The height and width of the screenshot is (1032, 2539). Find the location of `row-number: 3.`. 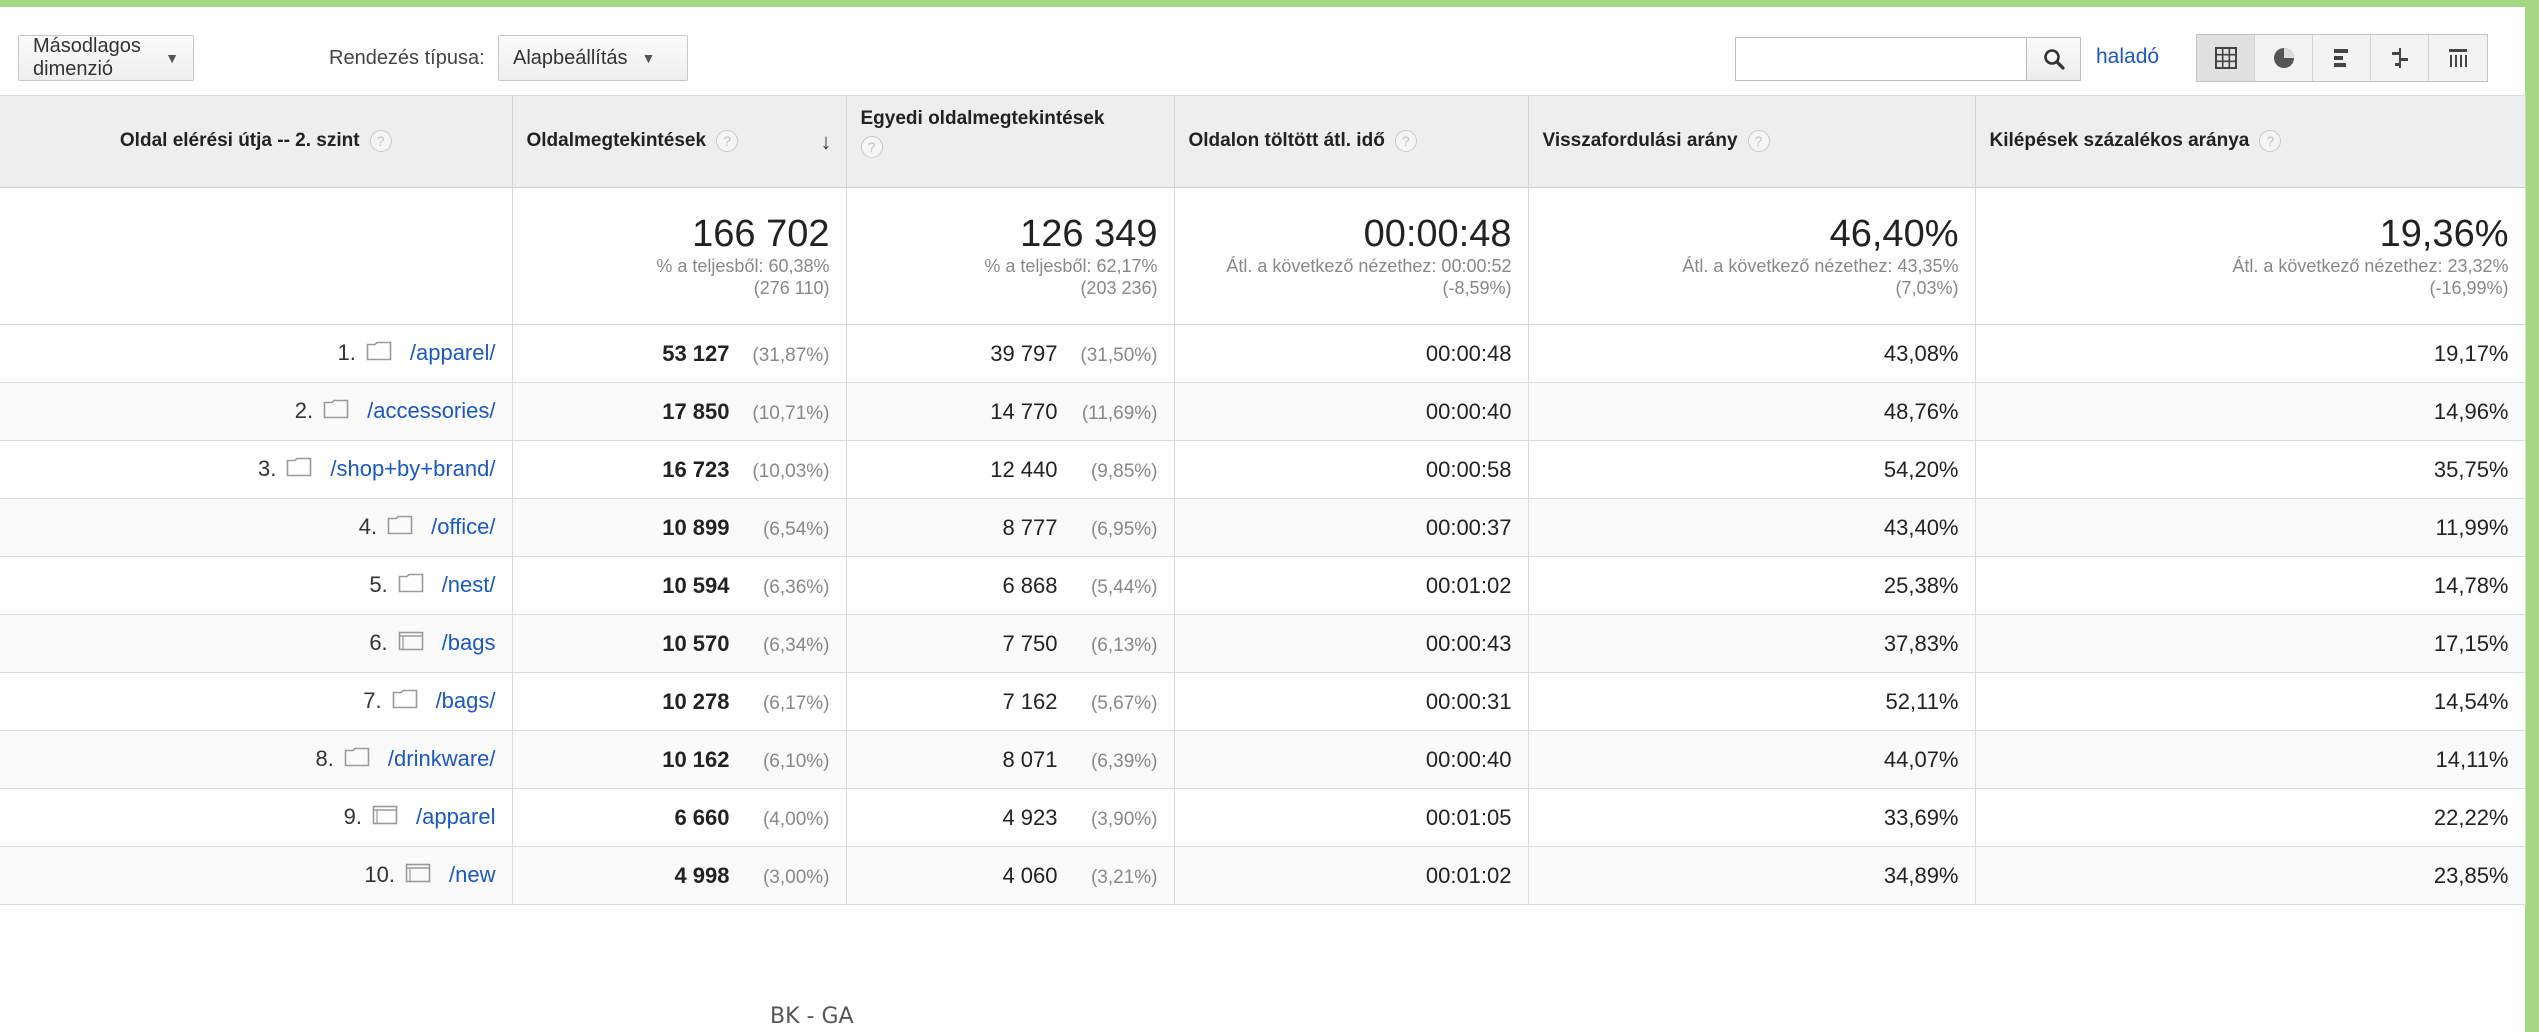

row-number: 3. is located at coordinates (267, 468).